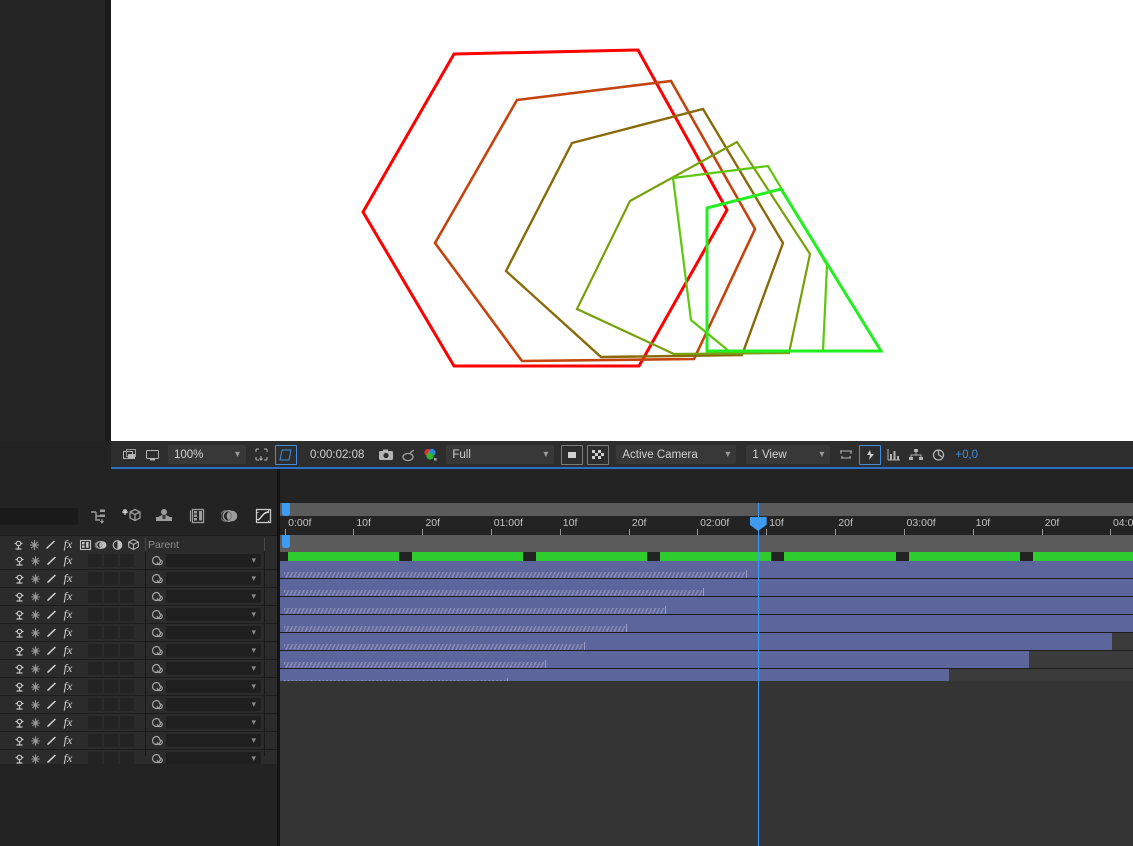 Image resolution: width=1133 pixels, height=846 pixels. Describe the element at coordinates (337, 454) in the screenshot. I see `current-time-display: 0:00:02:08` at that location.